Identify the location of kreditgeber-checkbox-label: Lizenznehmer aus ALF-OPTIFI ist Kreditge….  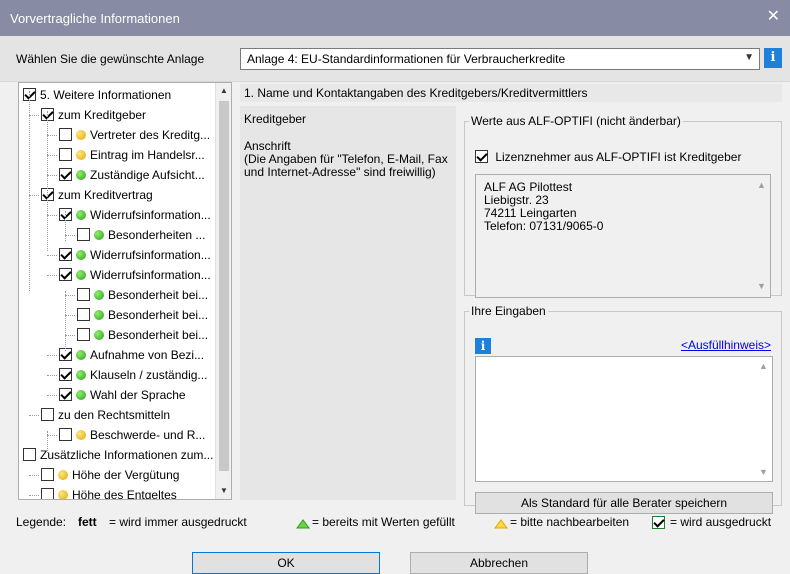
(618, 157).